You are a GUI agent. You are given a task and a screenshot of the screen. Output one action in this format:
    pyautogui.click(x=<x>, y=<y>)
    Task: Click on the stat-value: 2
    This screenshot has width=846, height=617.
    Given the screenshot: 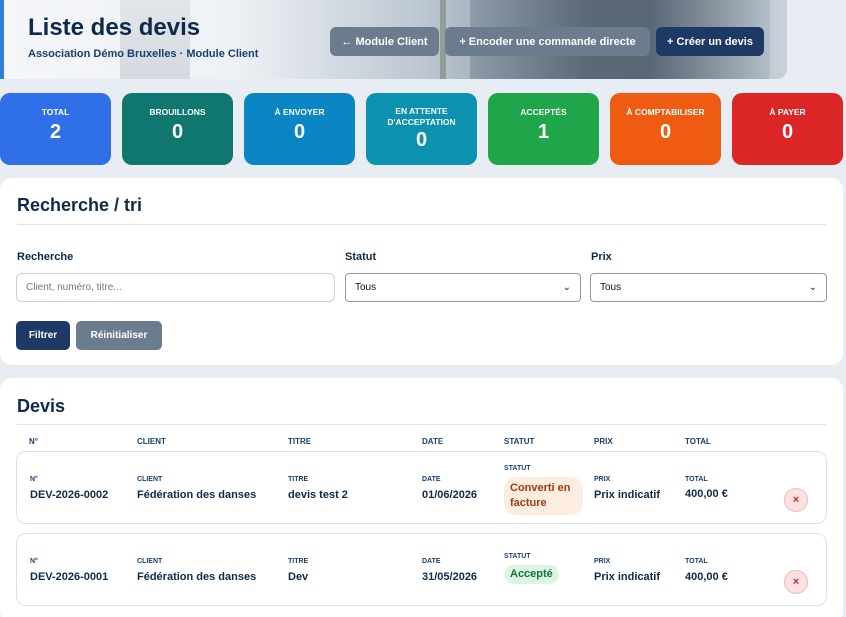 What is the action you would take?
    pyautogui.click(x=55, y=132)
    